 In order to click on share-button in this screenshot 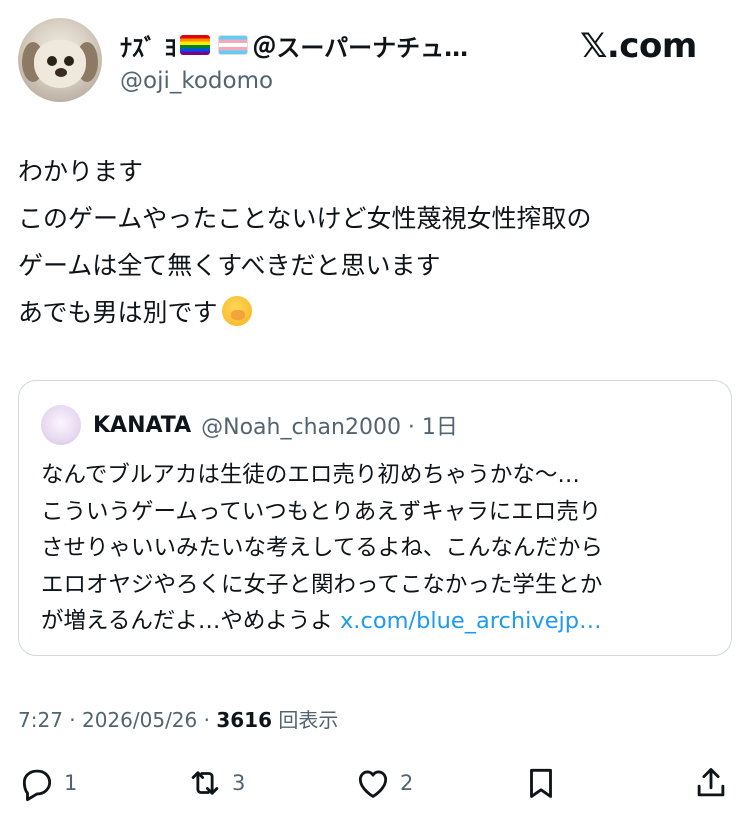, I will do `click(711, 783)`.